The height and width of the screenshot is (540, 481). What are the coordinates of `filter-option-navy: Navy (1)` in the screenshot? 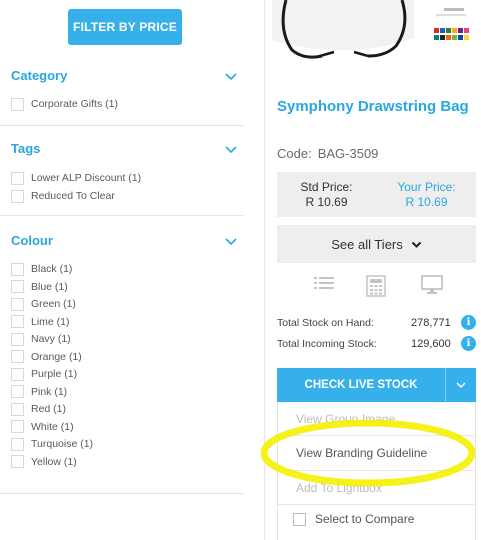 It's located at (41, 339).